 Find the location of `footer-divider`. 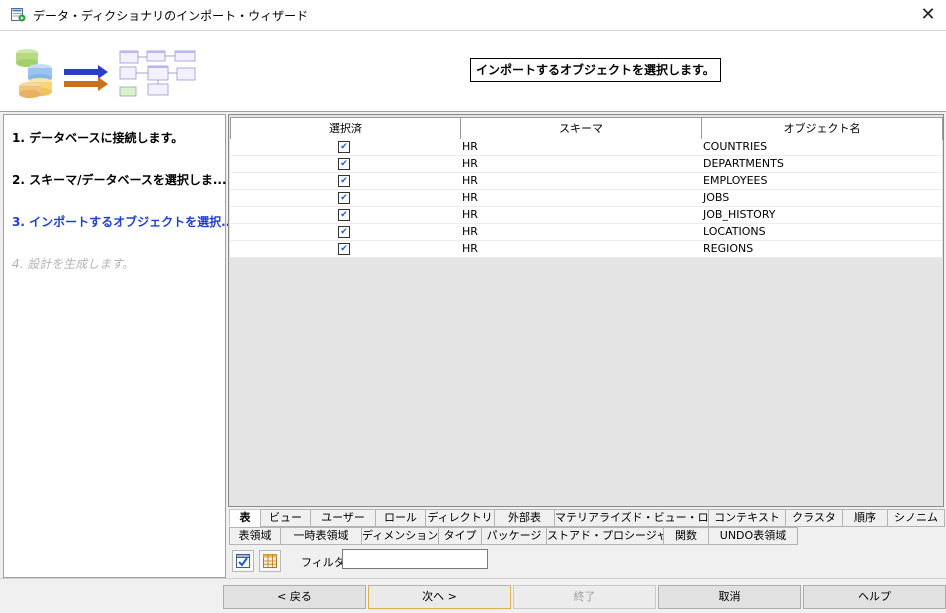

footer-divider is located at coordinates (473, 578).